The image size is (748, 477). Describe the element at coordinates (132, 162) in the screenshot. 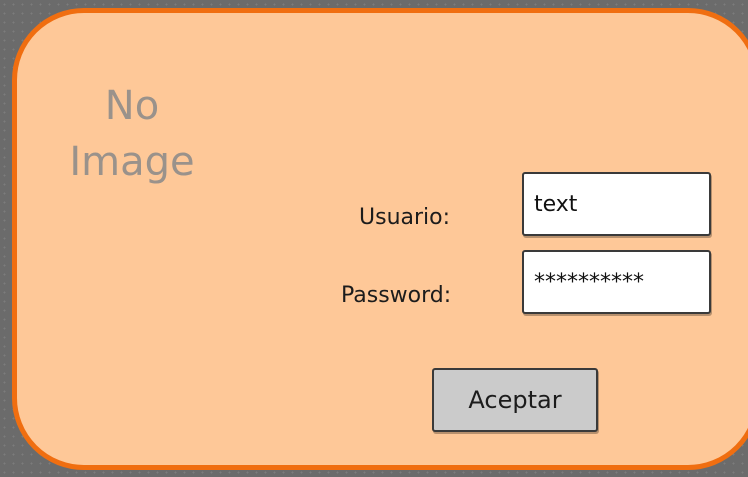

I see `image-placeholder-line2: Image` at that location.